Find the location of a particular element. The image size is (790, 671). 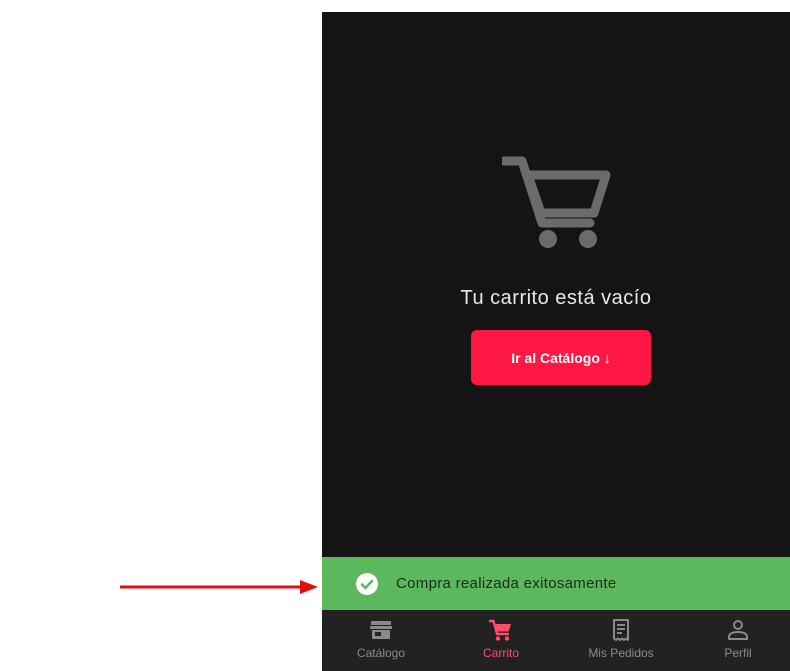

toast-message: Compra realizada exitosamente is located at coordinates (506, 583).